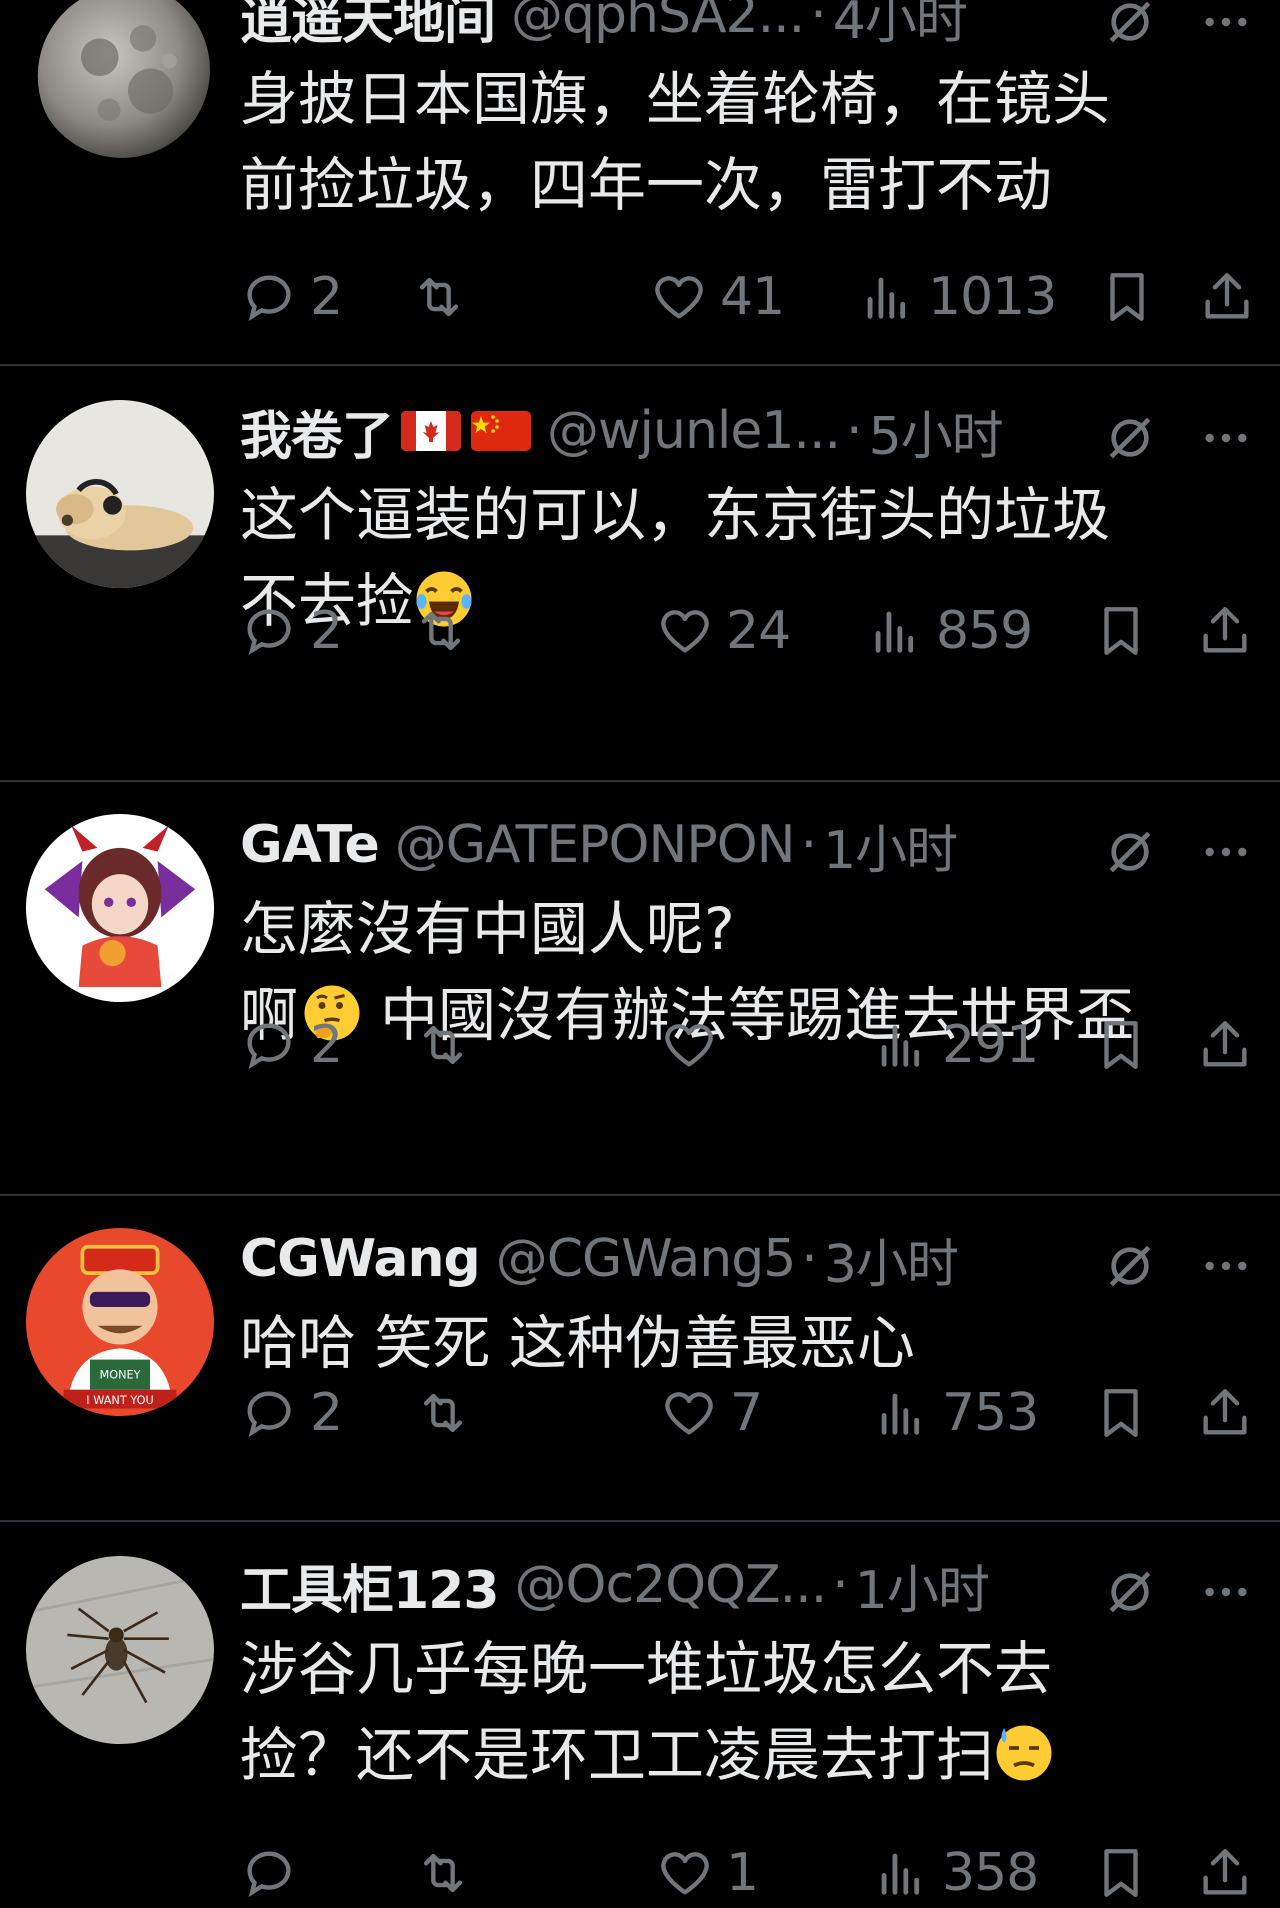 The image size is (1280, 1908). Describe the element at coordinates (955, 1045) in the screenshot. I see `views-button: 291` at that location.